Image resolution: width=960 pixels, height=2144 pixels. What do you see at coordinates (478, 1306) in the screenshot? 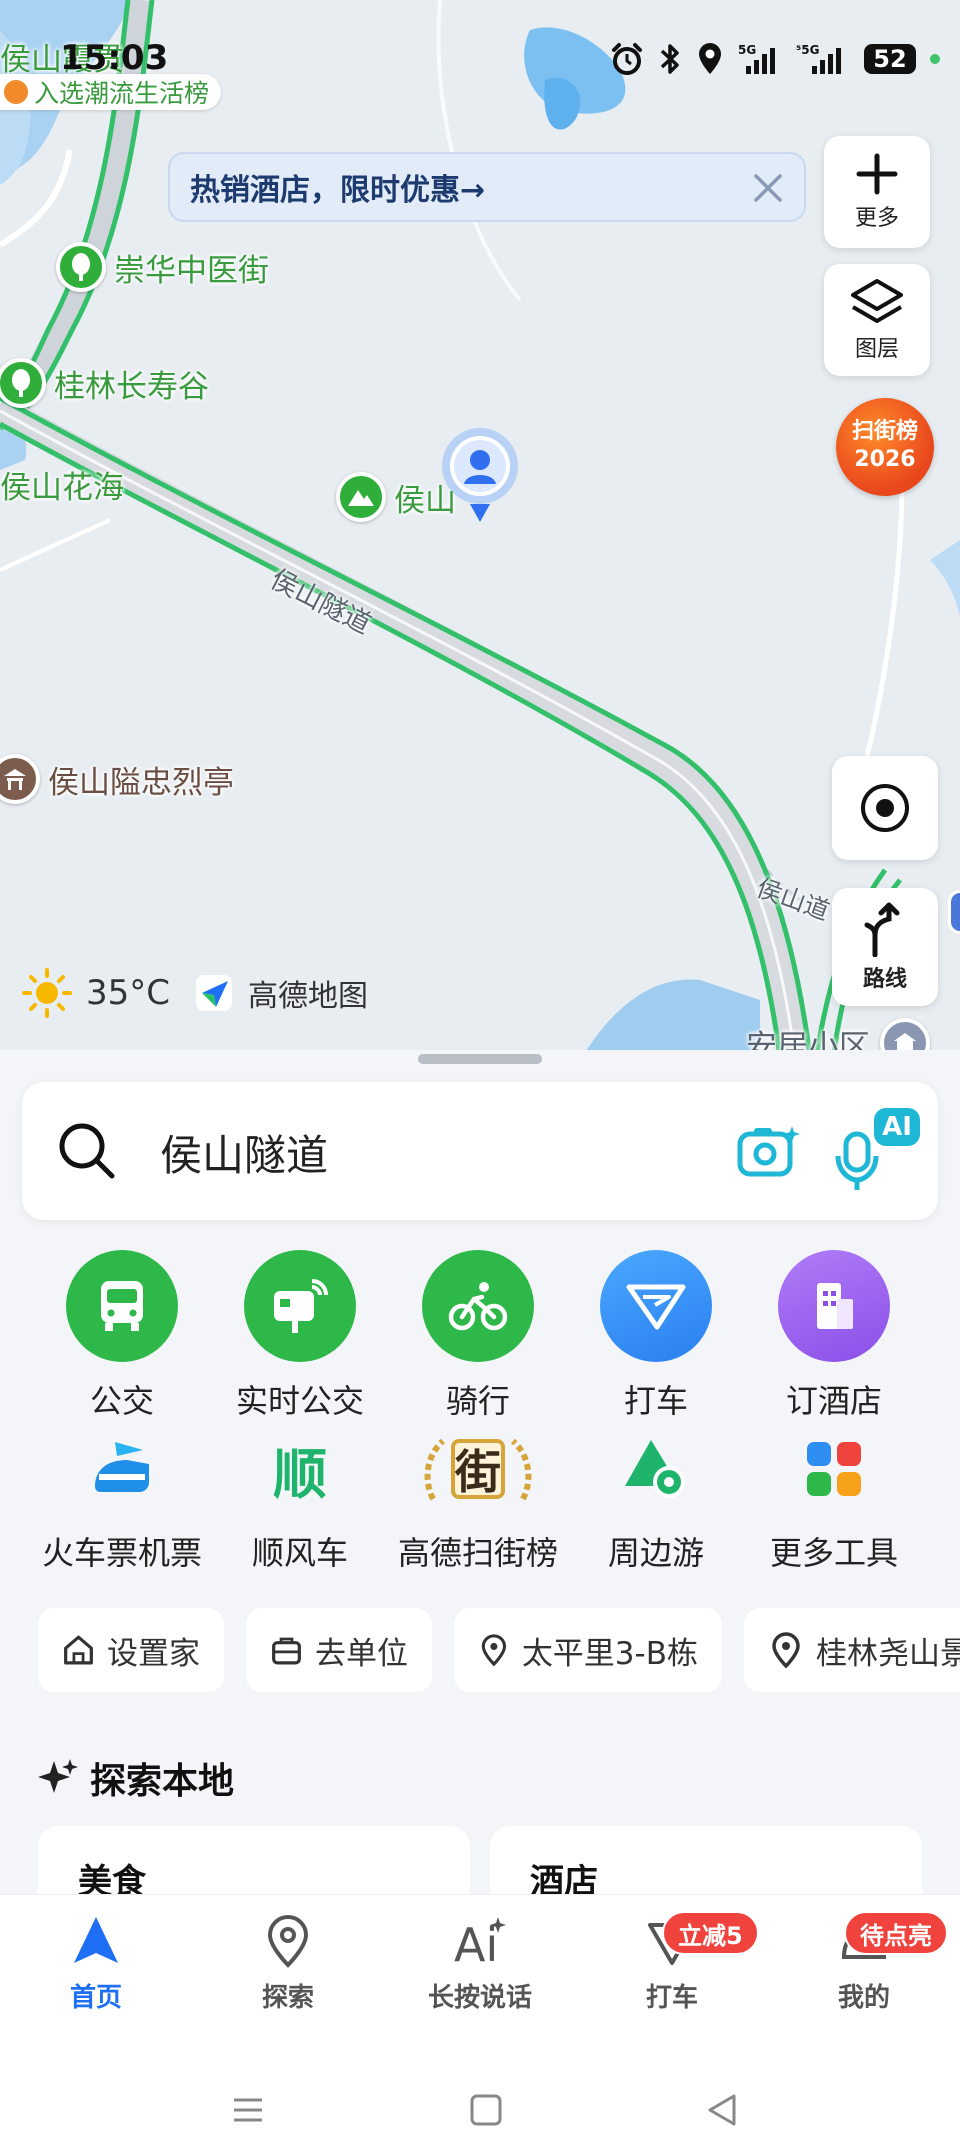
I see `bicycle-icon` at bounding box center [478, 1306].